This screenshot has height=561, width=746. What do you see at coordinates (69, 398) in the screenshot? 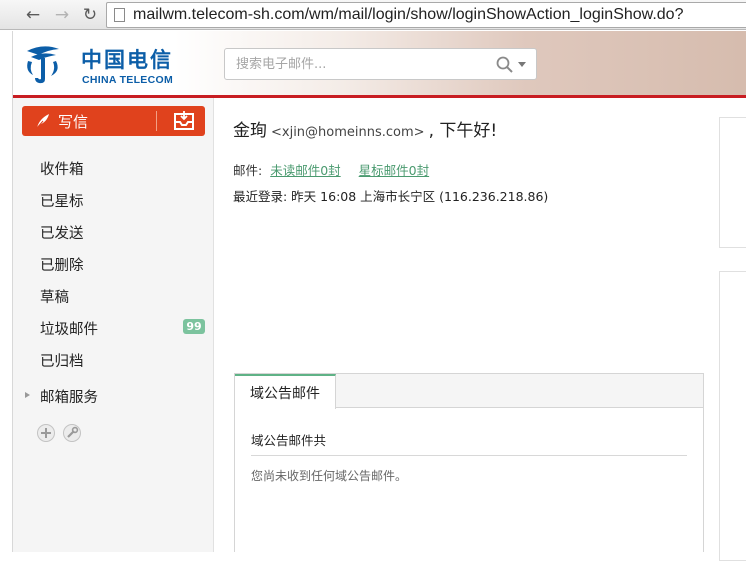
I see `folder-label: 邮箱服务` at bounding box center [69, 398].